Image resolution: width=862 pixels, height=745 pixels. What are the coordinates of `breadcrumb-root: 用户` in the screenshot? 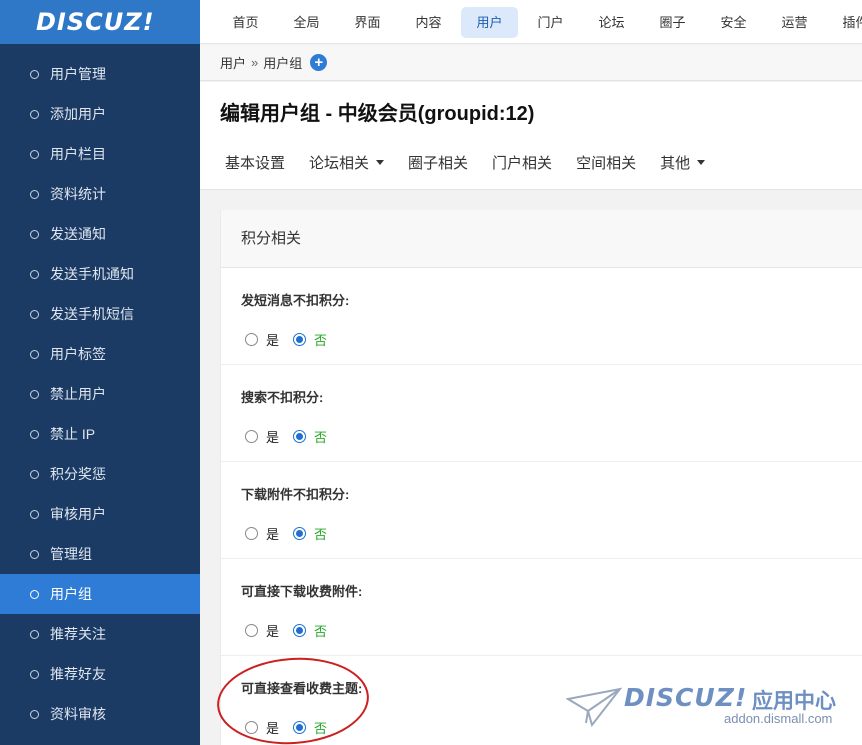 It's located at (233, 62).